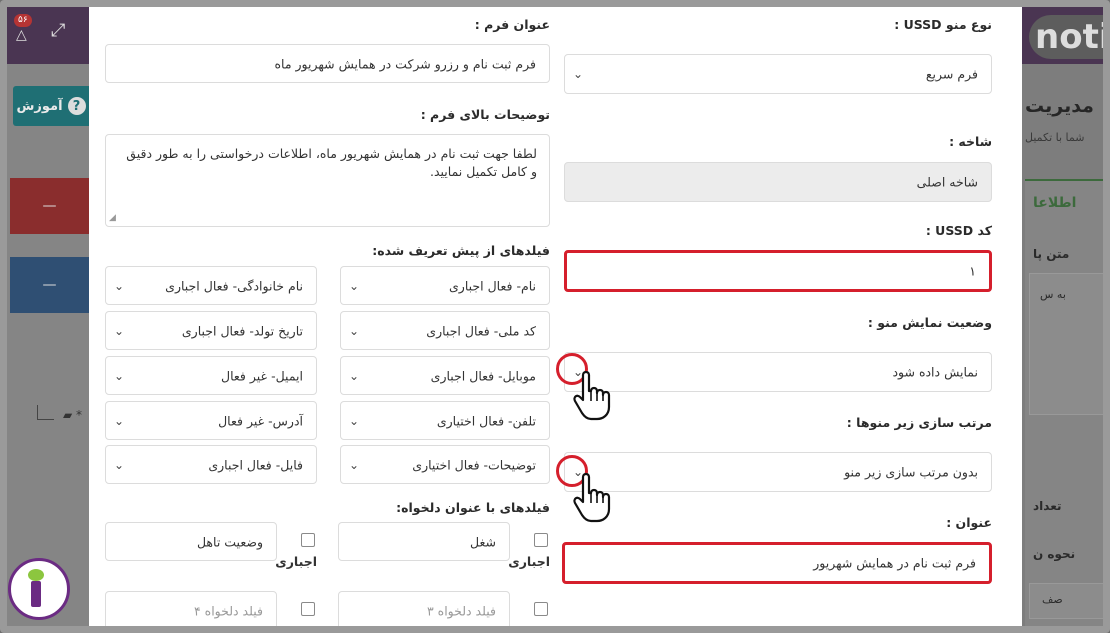 The width and height of the screenshot is (1110, 633). What do you see at coordinates (73, 415) in the screenshot?
I see `folder-icon: ▰ *` at bounding box center [73, 415].